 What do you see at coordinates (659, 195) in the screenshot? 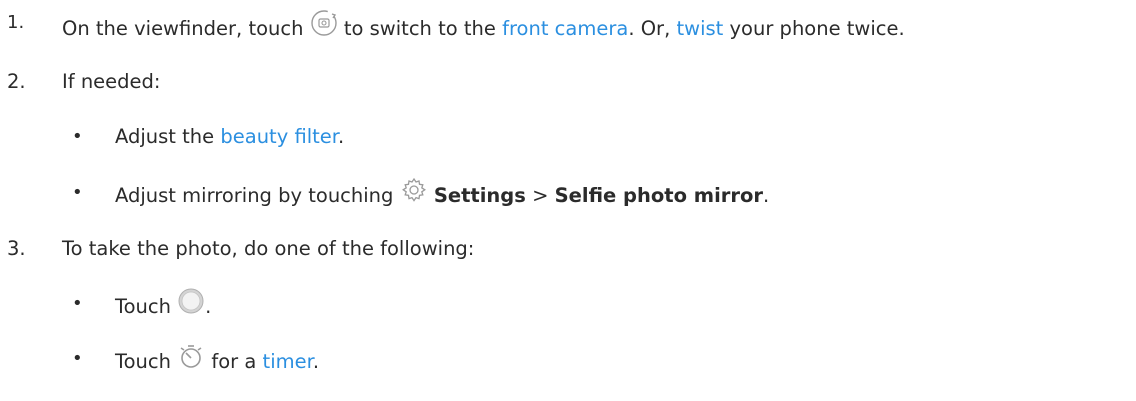
I see `selfie-photo-mirror-label: Selfie photo mirror` at bounding box center [659, 195].